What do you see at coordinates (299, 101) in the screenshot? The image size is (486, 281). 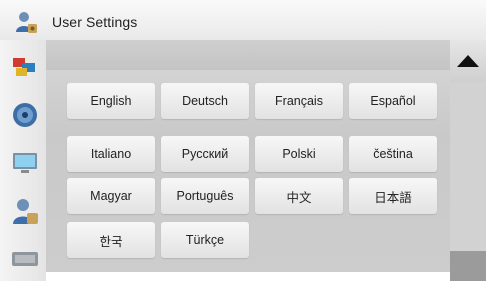 I see `language-button-francais: Français` at bounding box center [299, 101].